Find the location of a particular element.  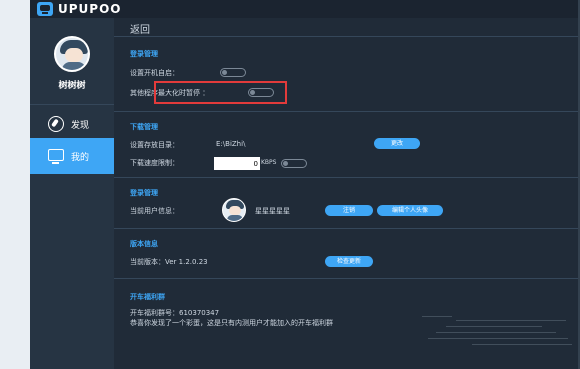

logout-button: 注销 is located at coordinates (349, 210).